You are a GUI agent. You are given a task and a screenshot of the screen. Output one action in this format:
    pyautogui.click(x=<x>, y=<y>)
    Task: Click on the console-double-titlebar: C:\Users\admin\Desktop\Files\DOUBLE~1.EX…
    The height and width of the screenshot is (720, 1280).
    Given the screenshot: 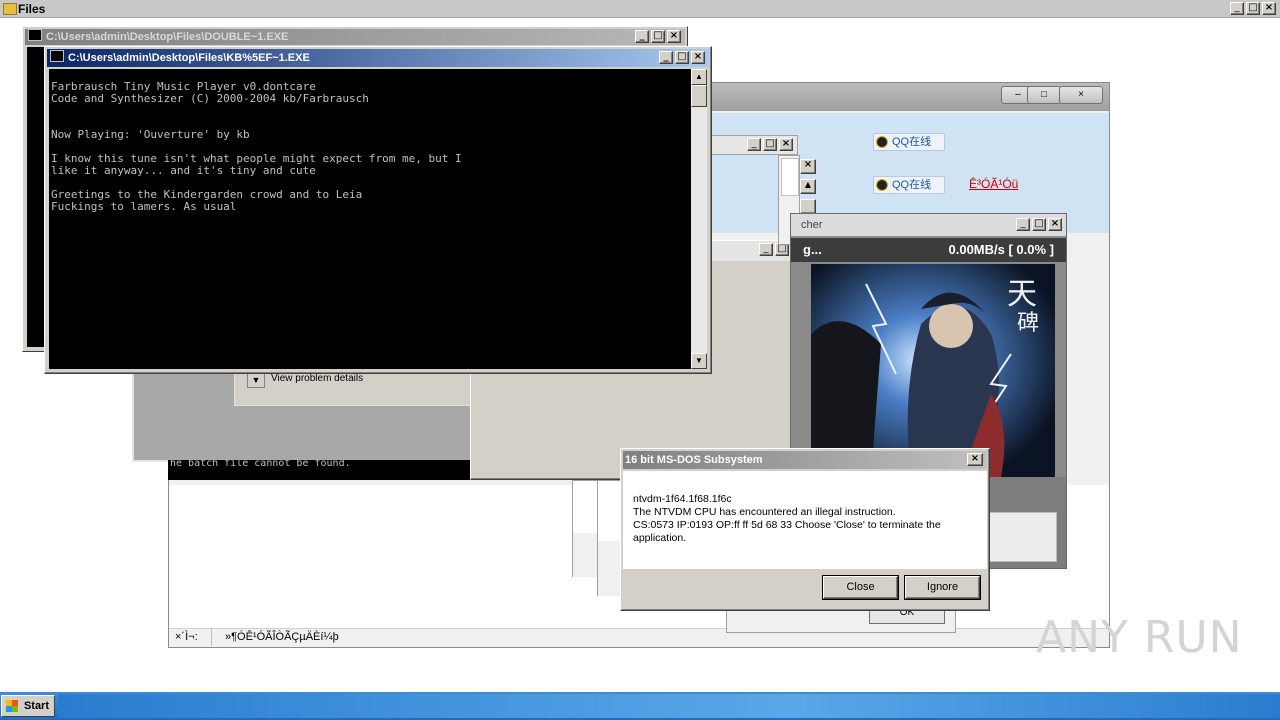 What is the action you would take?
    pyautogui.click(x=355, y=37)
    